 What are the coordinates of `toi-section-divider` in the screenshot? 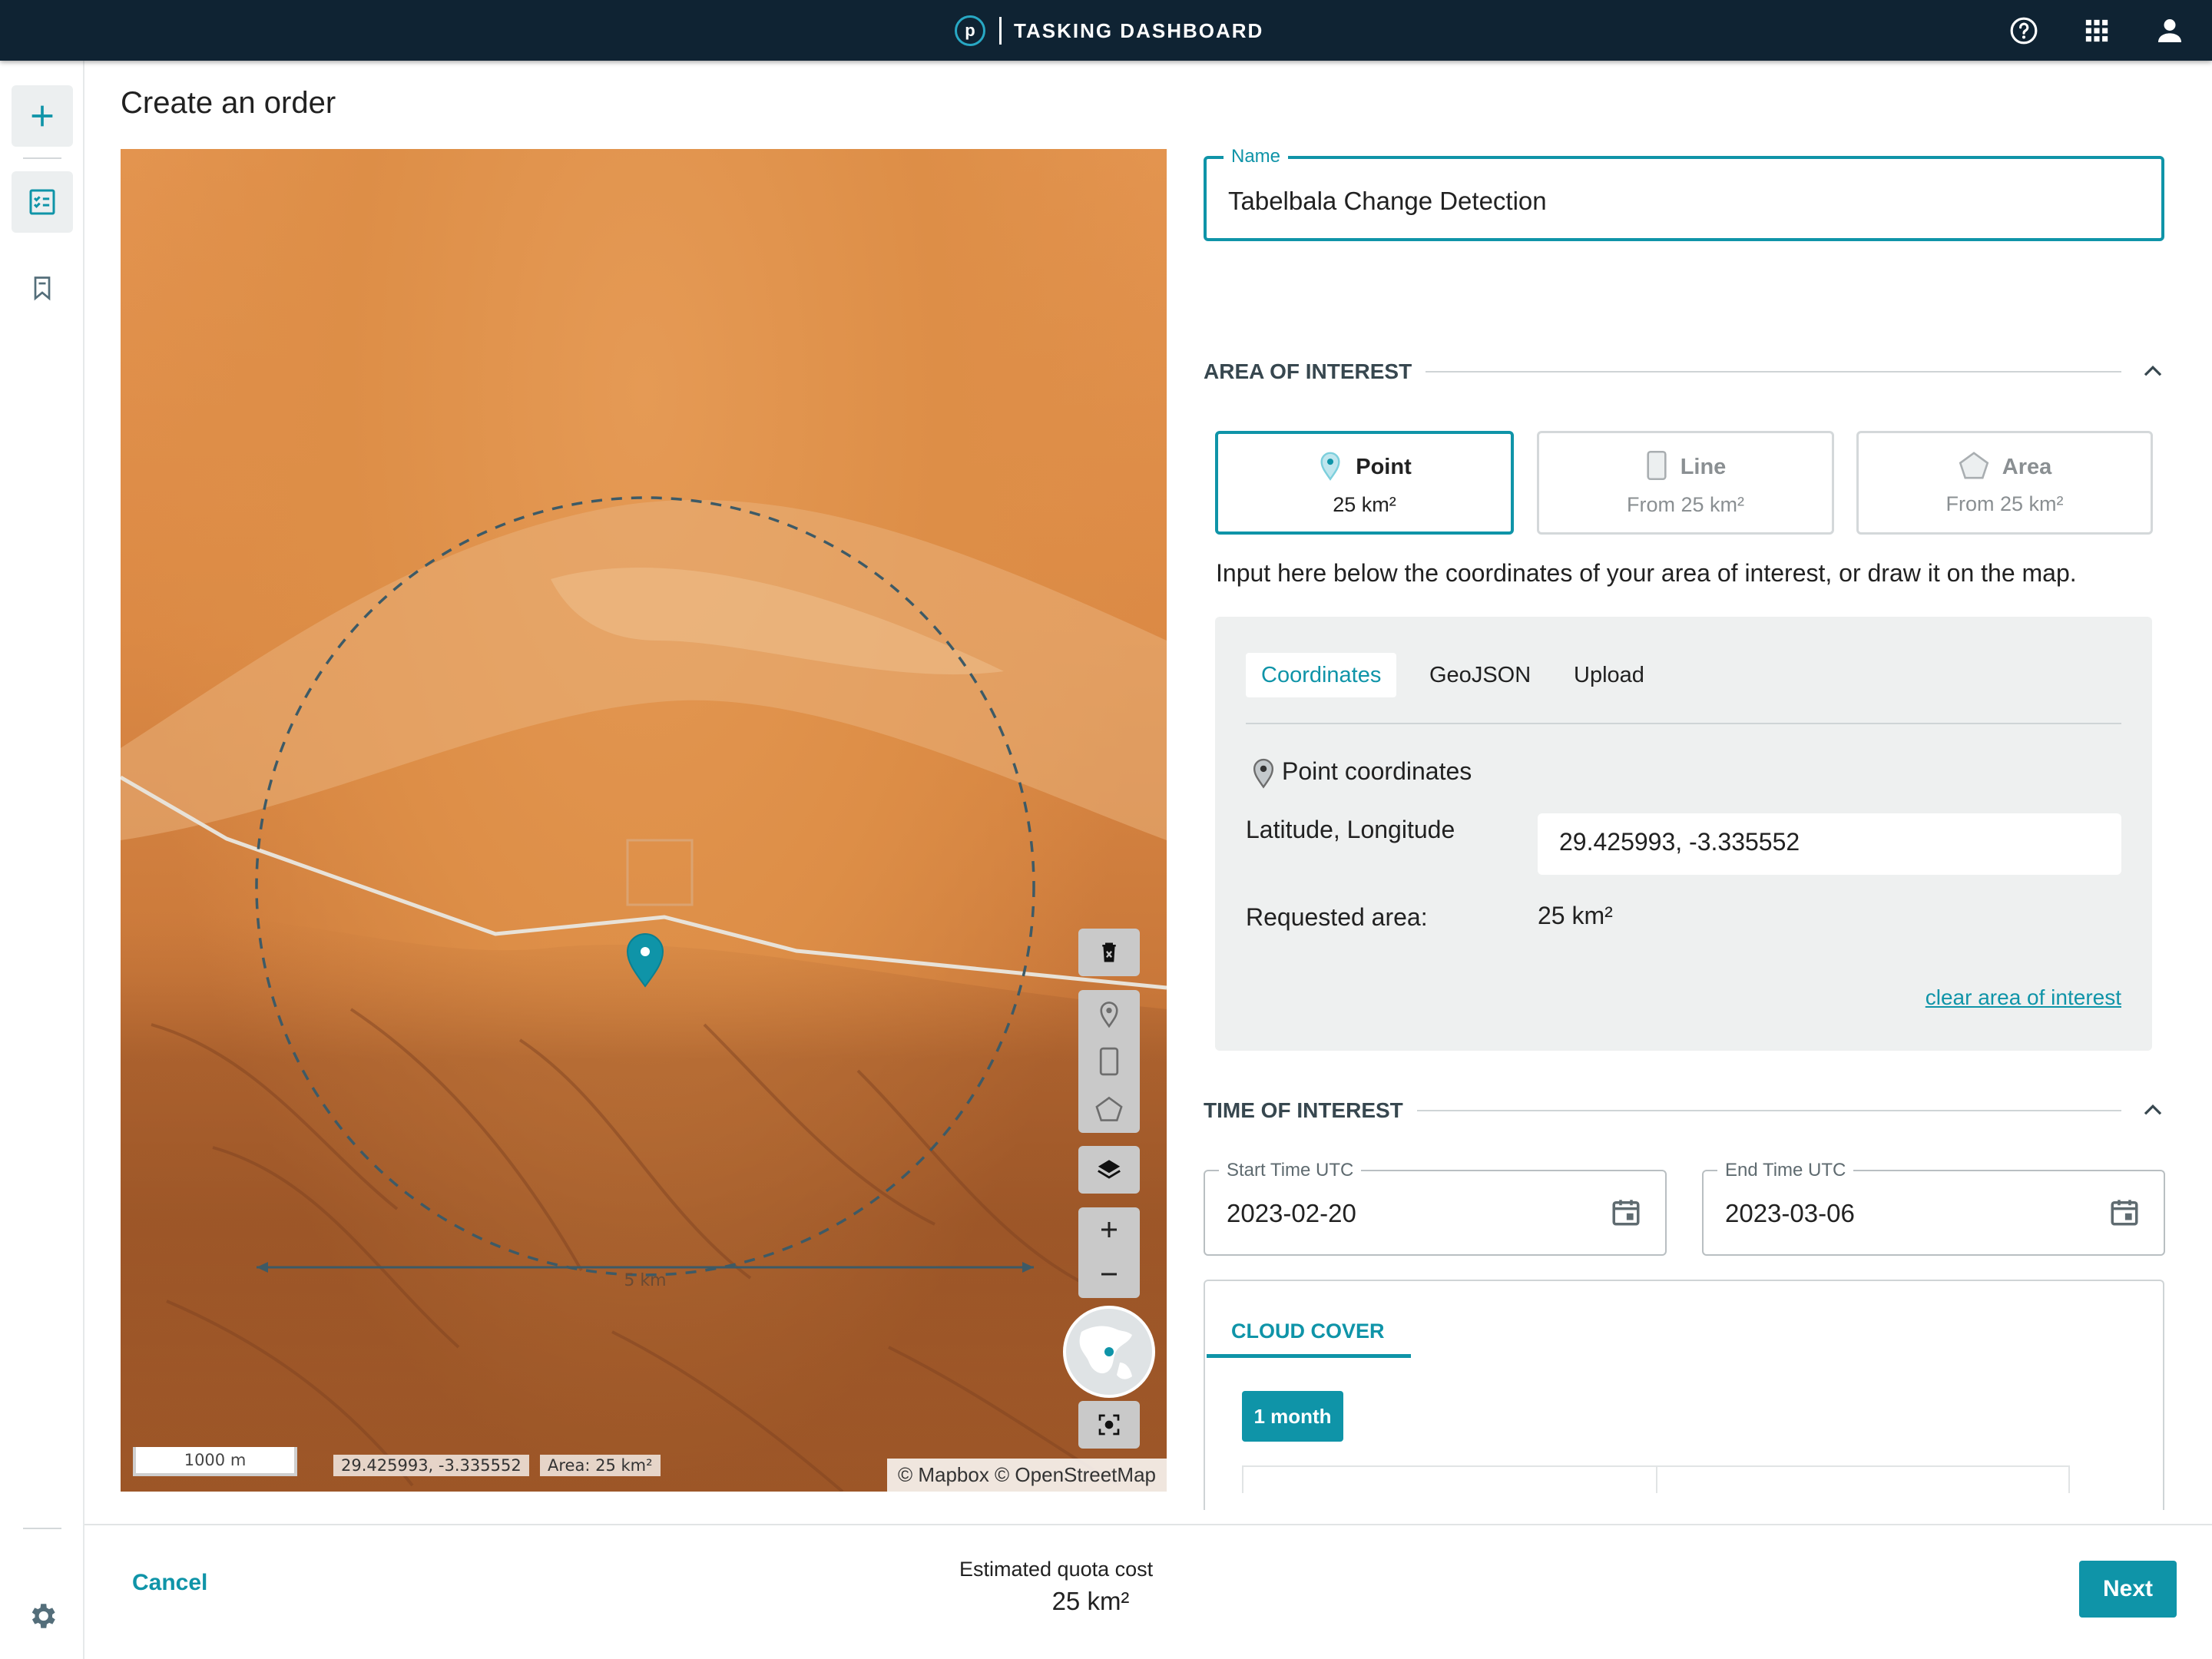 It's located at (1769, 1110).